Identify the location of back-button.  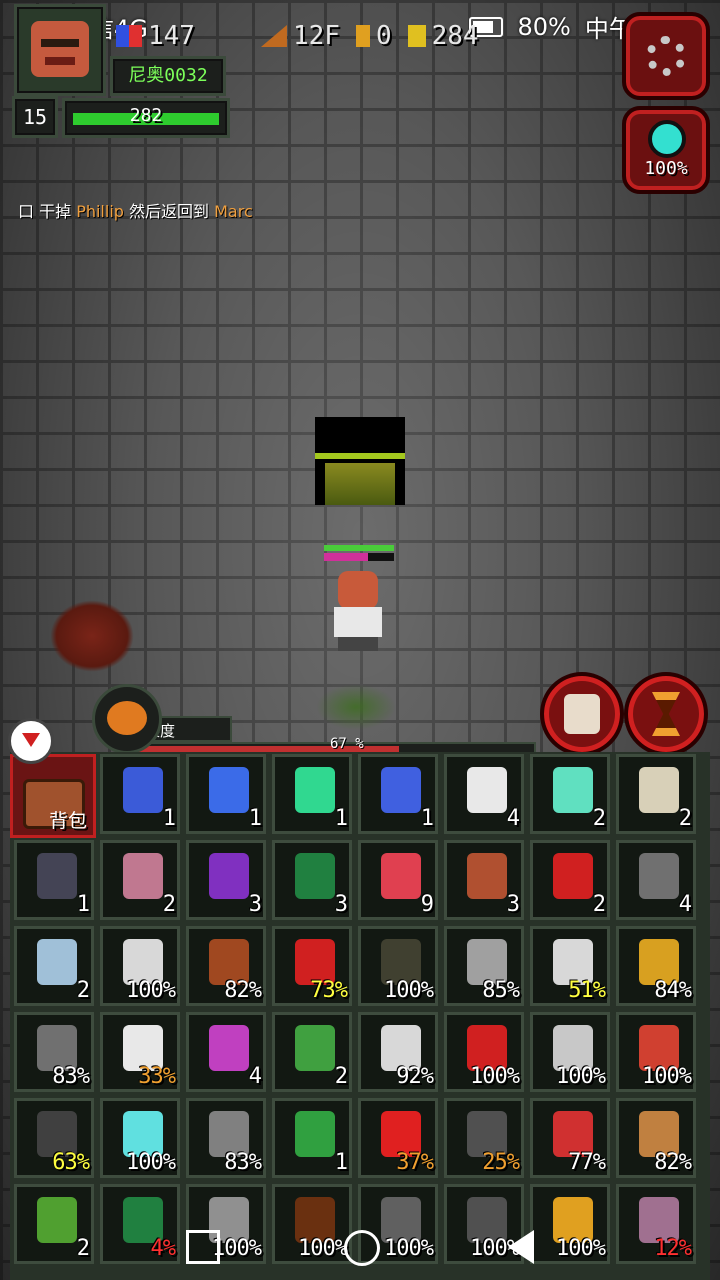
(521, 1247).